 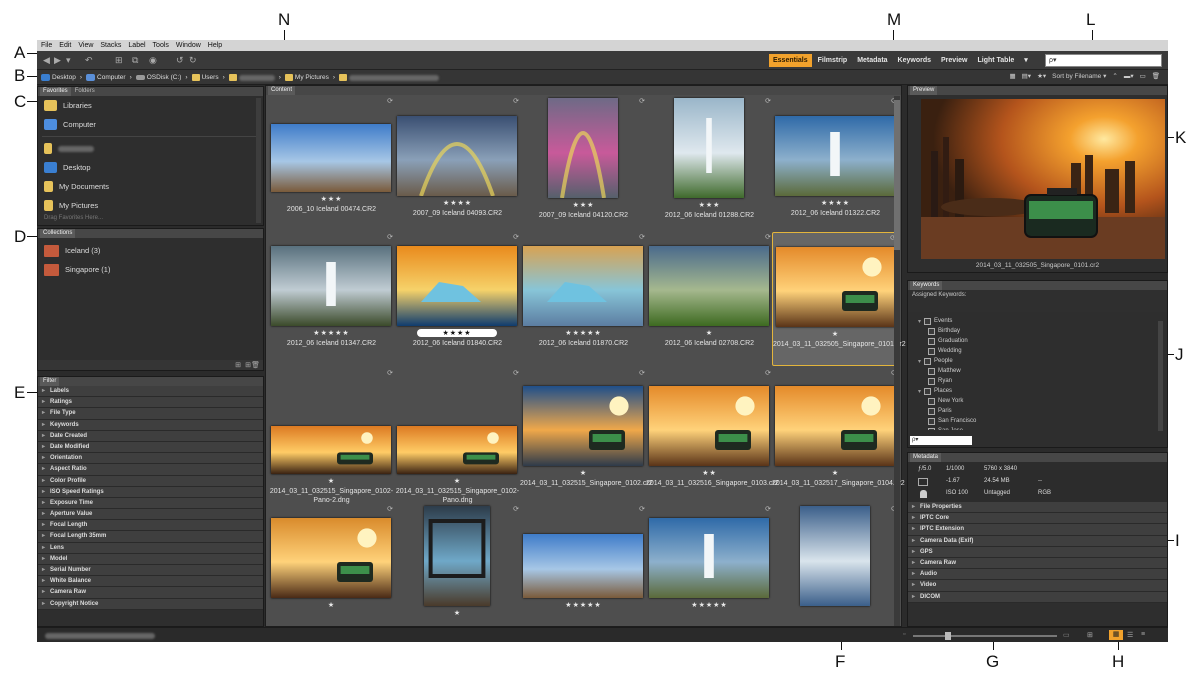 I want to click on collection-iceland: Iceland (3), so click(x=150, y=250).